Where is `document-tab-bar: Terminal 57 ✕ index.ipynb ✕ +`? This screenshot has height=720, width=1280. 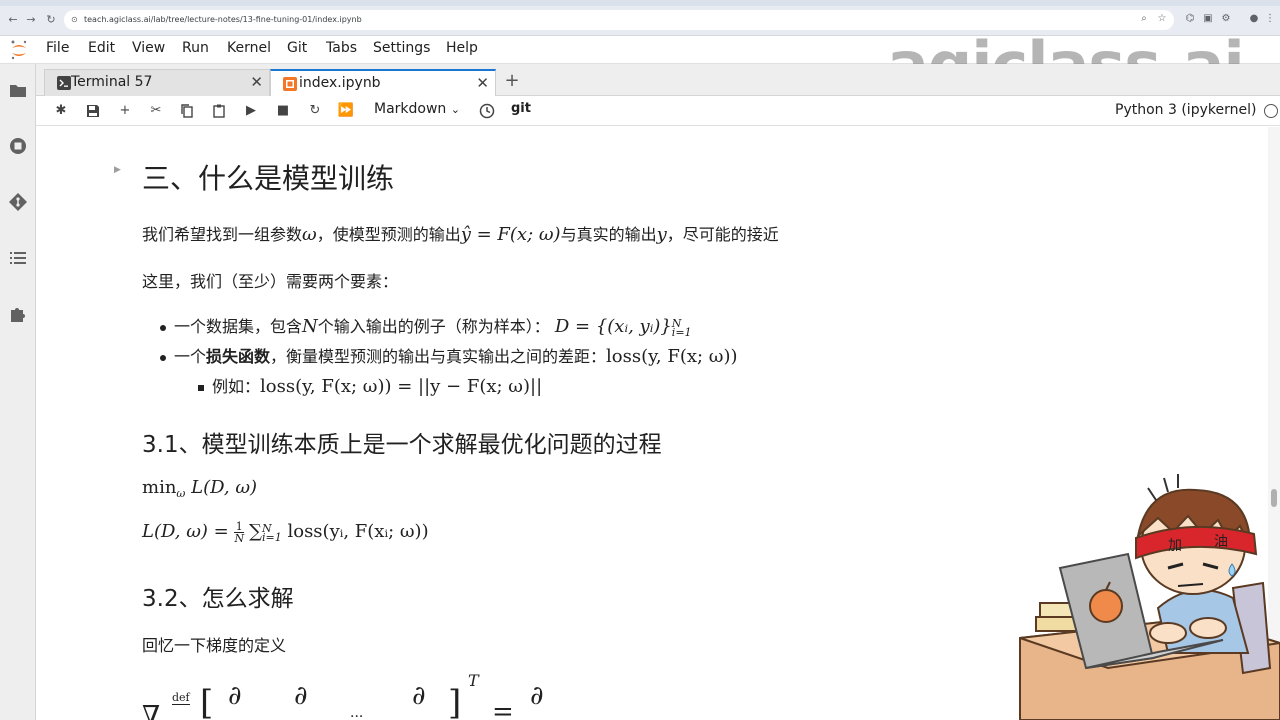
document-tab-bar: Terminal 57 ✕ index.ipynb ✕ + is located at coordinates (658, 80).